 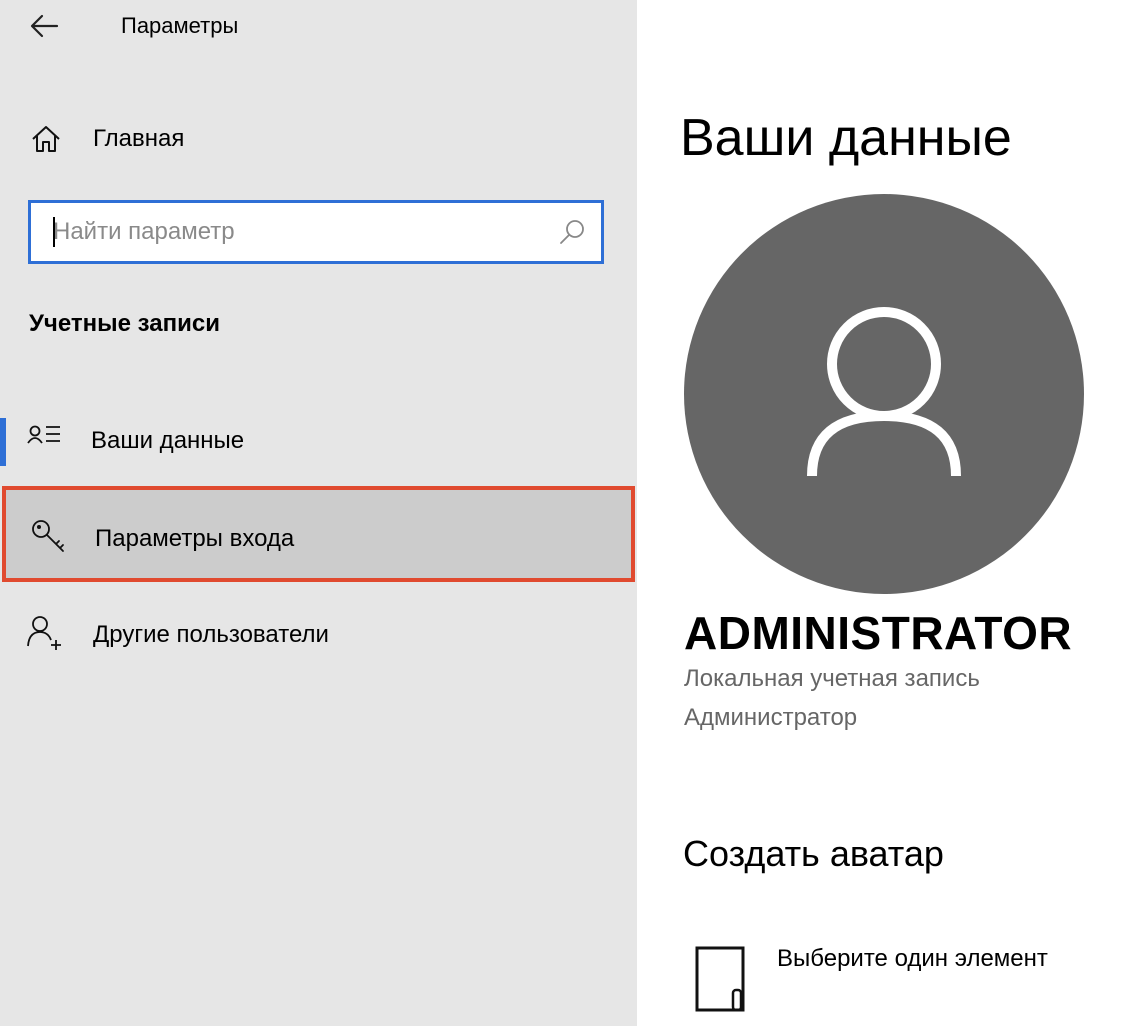 I want to click on home-icon, so click(x=46, y=139).